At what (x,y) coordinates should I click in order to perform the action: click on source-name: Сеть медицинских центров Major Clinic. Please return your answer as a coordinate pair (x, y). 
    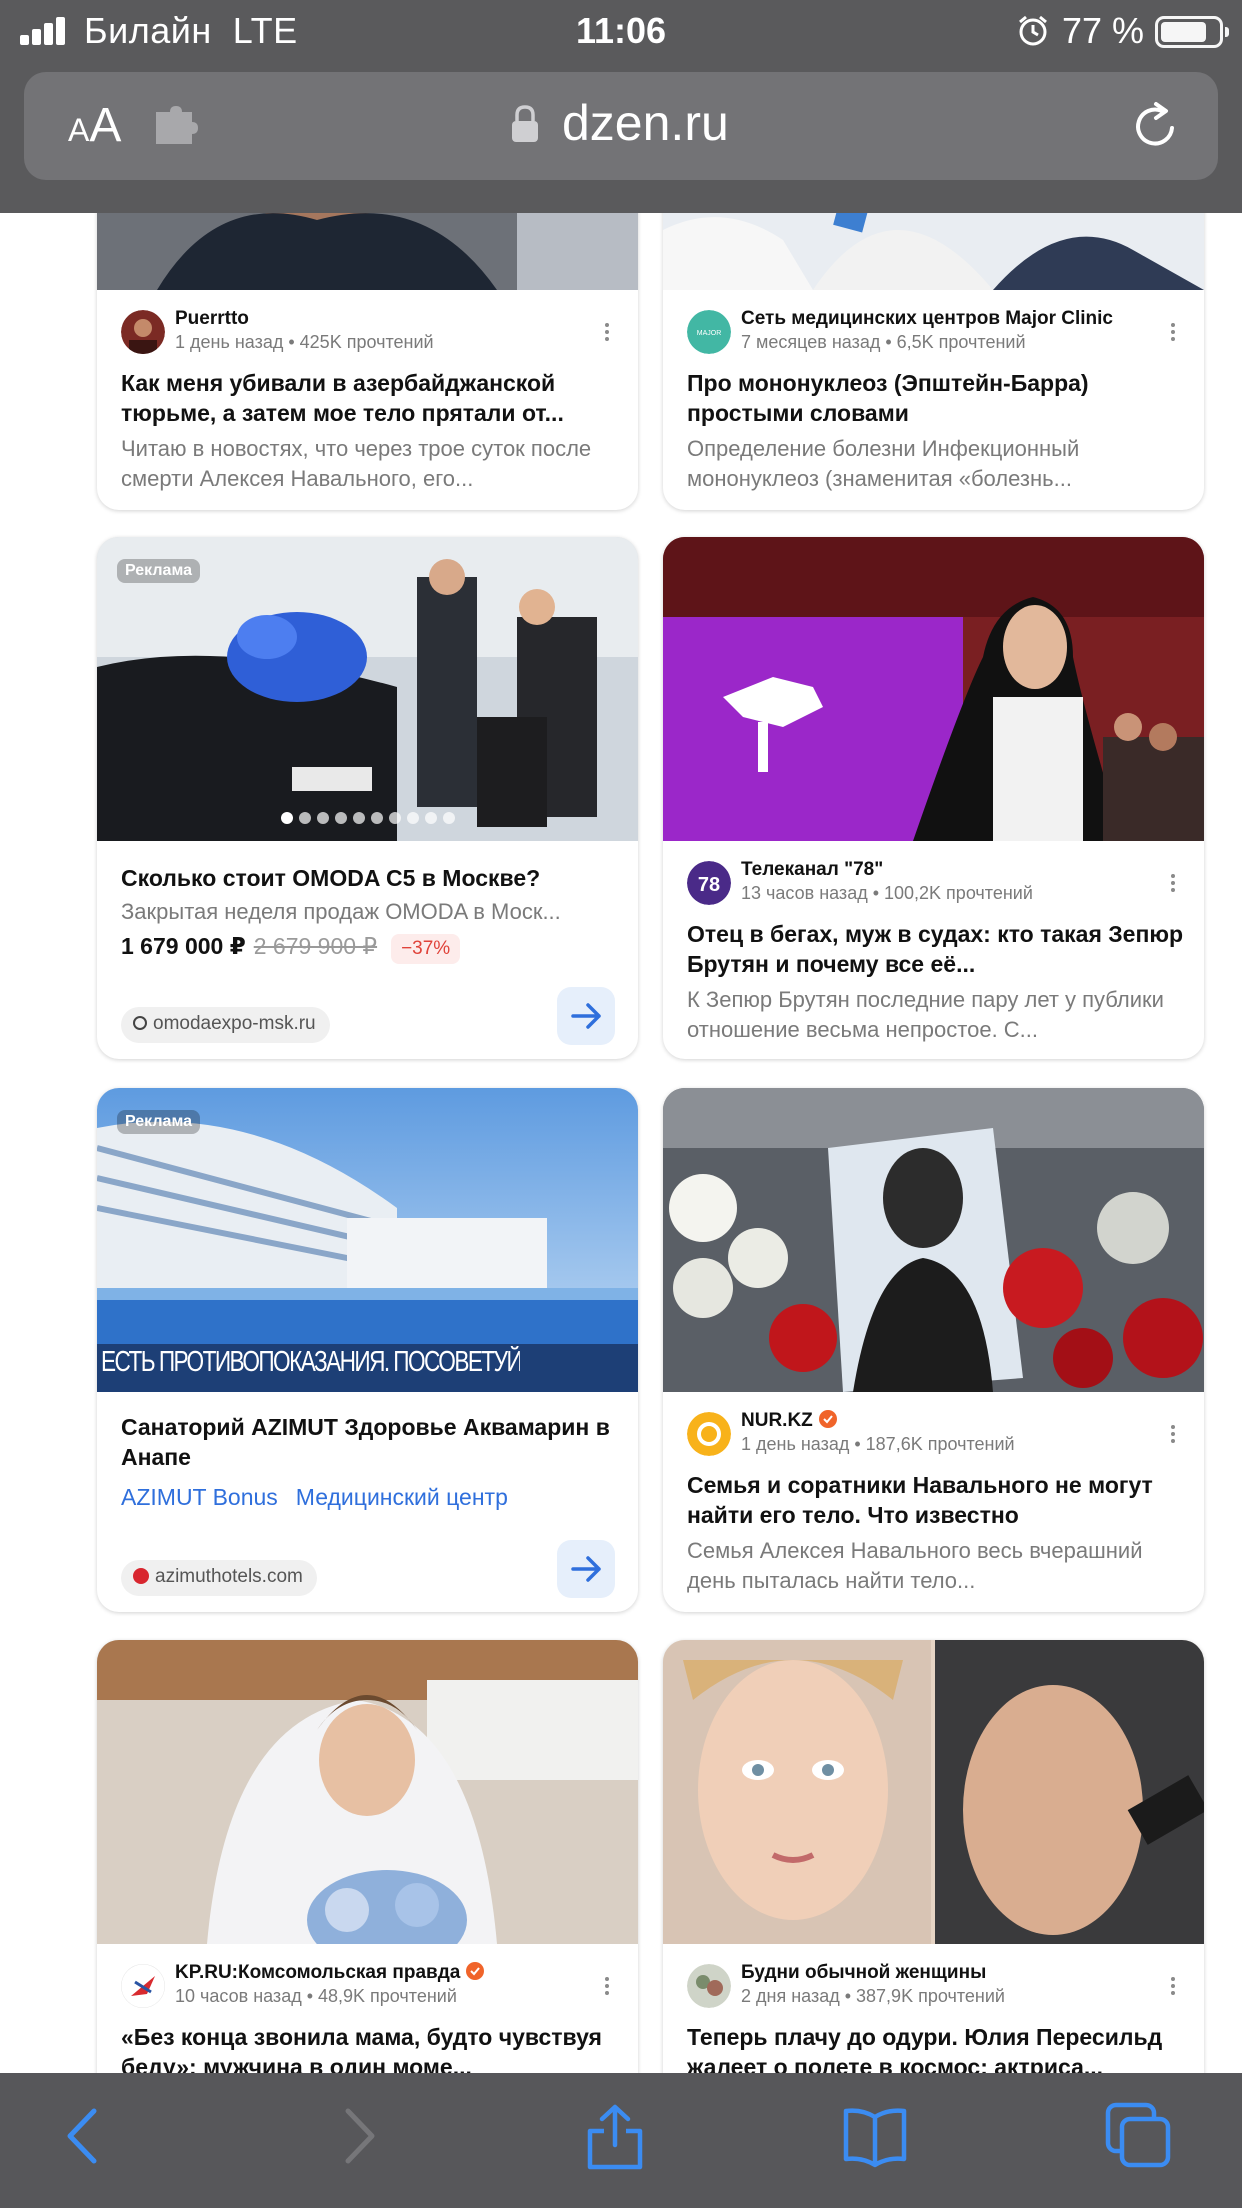
    Looking at the image, I should click on (927, 318).